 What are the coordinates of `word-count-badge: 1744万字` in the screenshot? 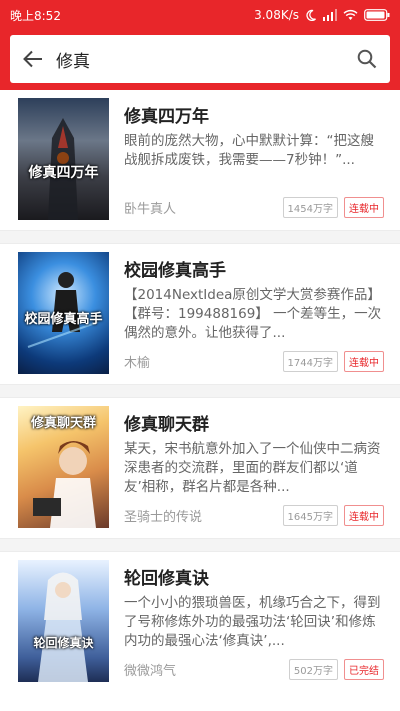 It's located at (310, 361).